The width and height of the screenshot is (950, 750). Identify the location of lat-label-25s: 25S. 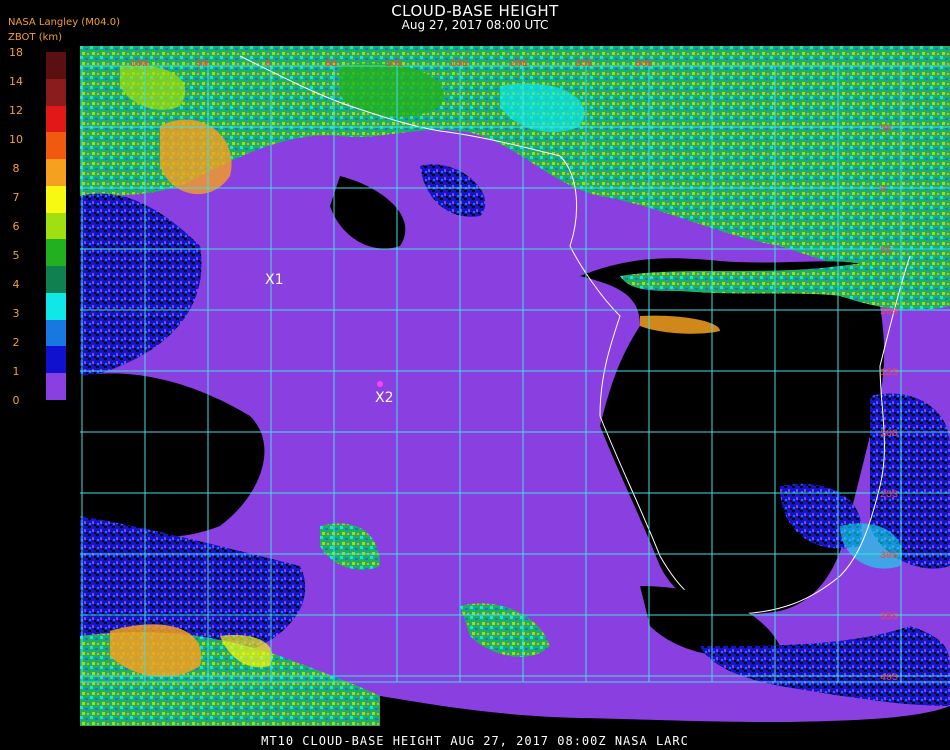
(889, 495).